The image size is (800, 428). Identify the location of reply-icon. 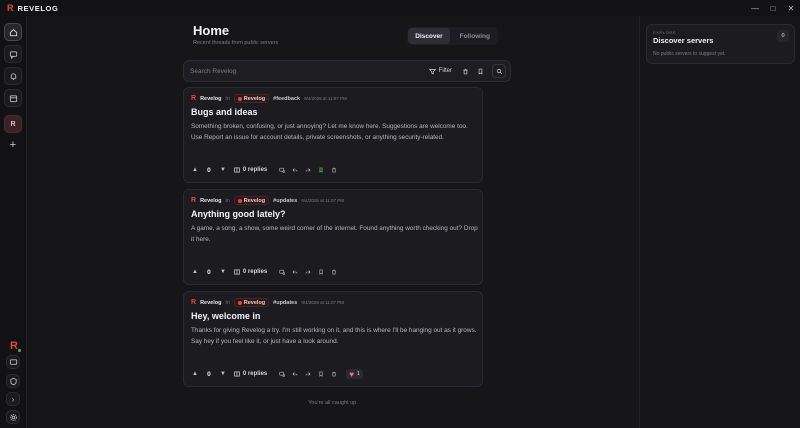
(295, 170).